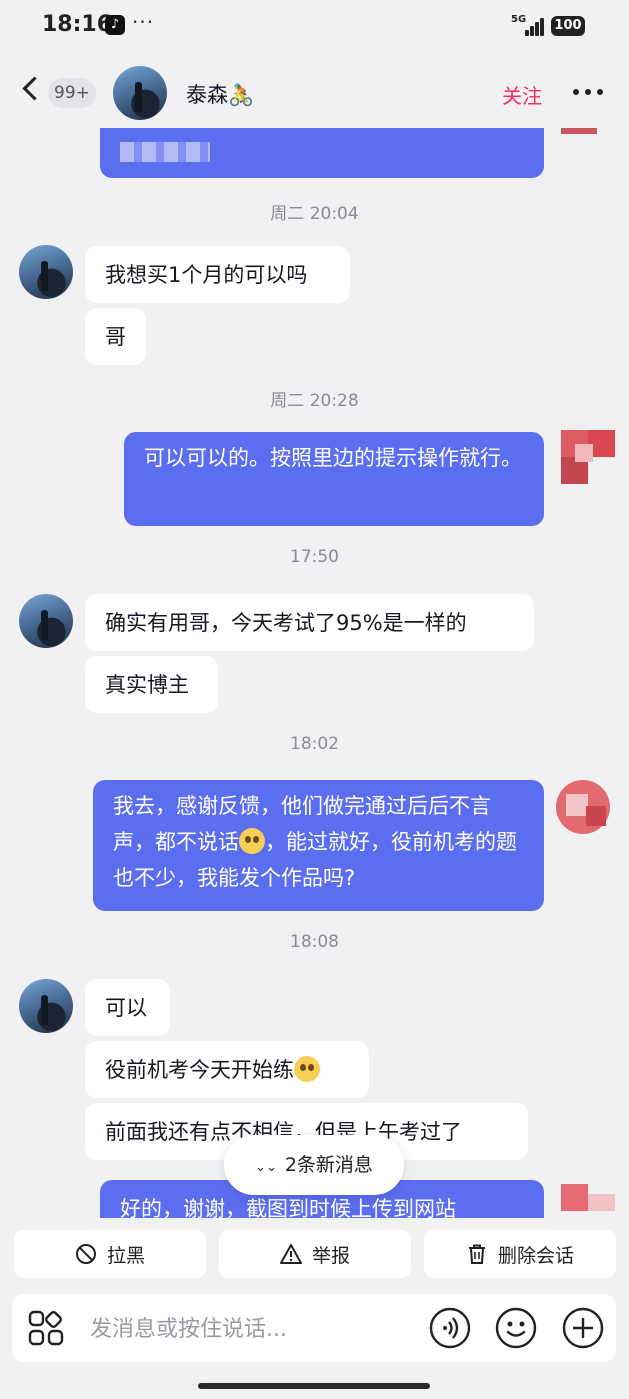 This screenshot has width=629, height=1399. I want to click on block-label: 拉黑, so click(125, 1255).